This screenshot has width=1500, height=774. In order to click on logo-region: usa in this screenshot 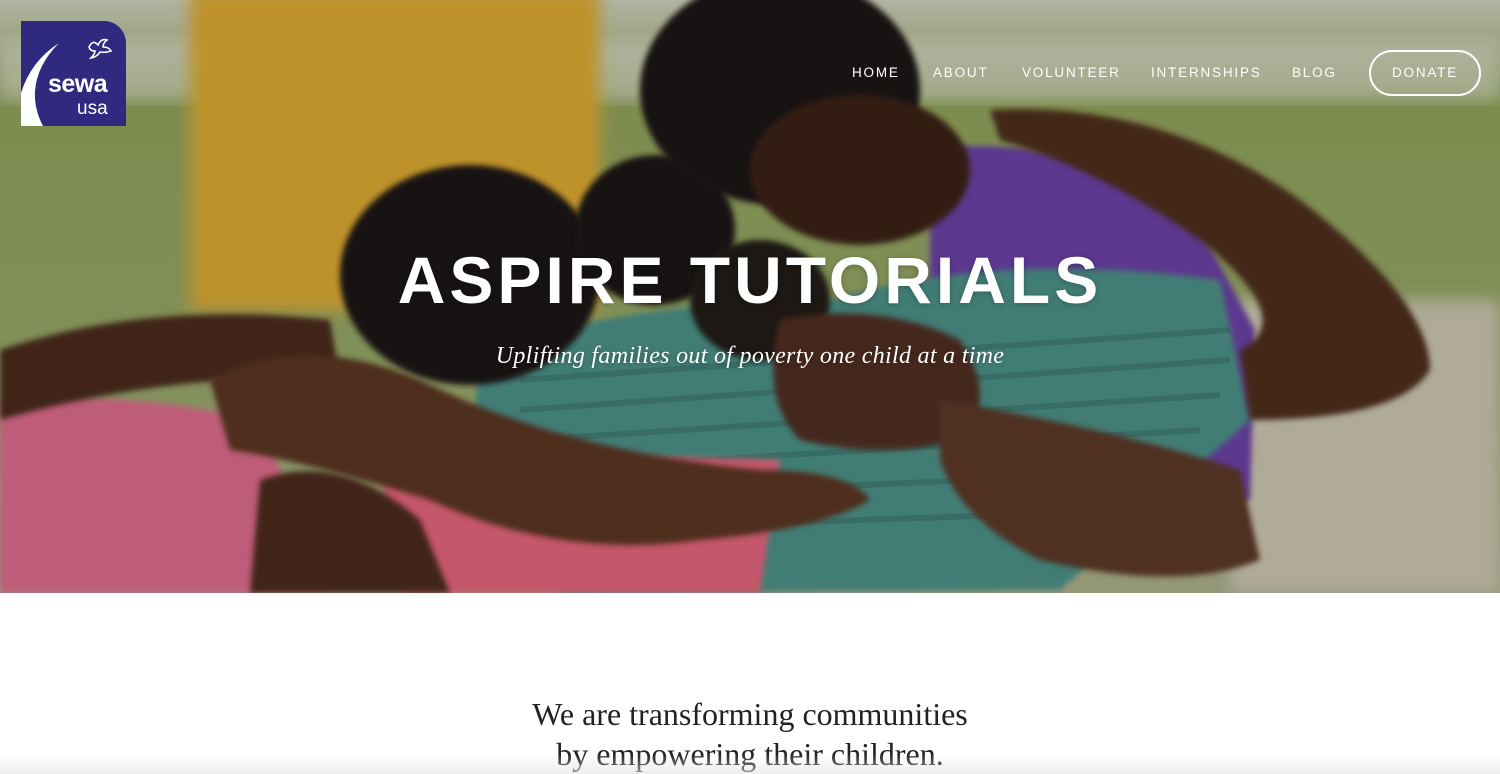, I will do `click(92, 108)`.